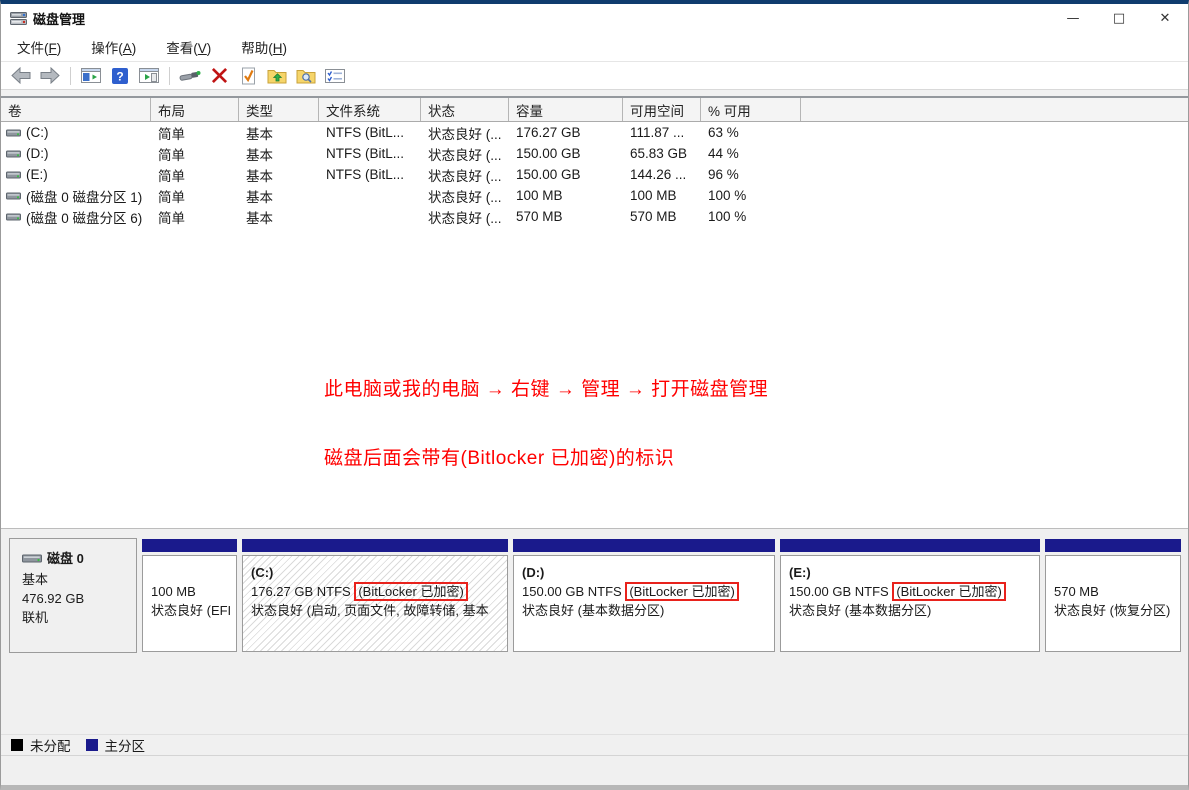 This screenshot has height=790, width=1189. Describe the element at coordinates (39, 47) in the screenshot. I see `menu-file: 文件(F)` at that location.